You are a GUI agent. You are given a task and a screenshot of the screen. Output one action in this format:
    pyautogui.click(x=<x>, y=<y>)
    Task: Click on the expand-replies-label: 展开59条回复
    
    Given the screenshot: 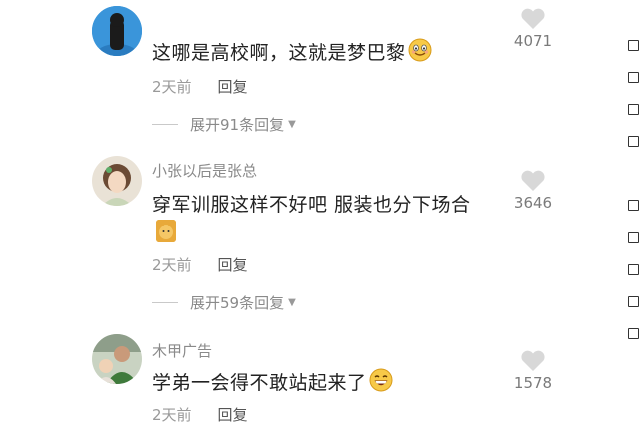 What is the action you would take?
    pyautogui.click(x=237, y=303)
    